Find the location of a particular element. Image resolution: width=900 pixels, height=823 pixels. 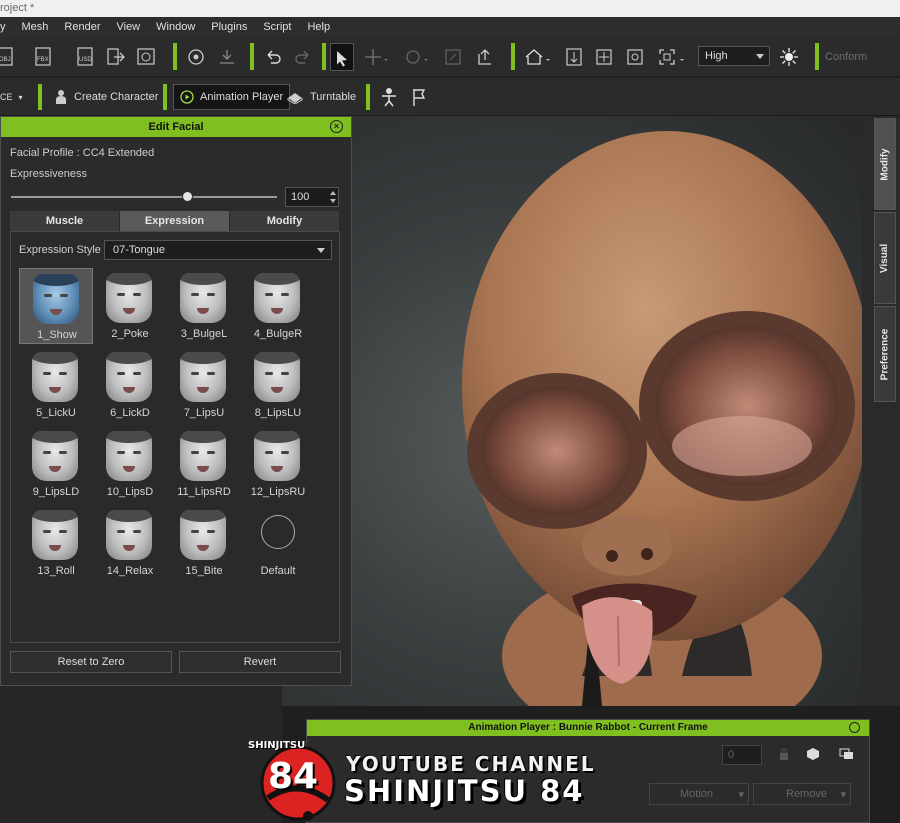

expression-style-select: 07-Tongue is located at coordinates (218, 250).